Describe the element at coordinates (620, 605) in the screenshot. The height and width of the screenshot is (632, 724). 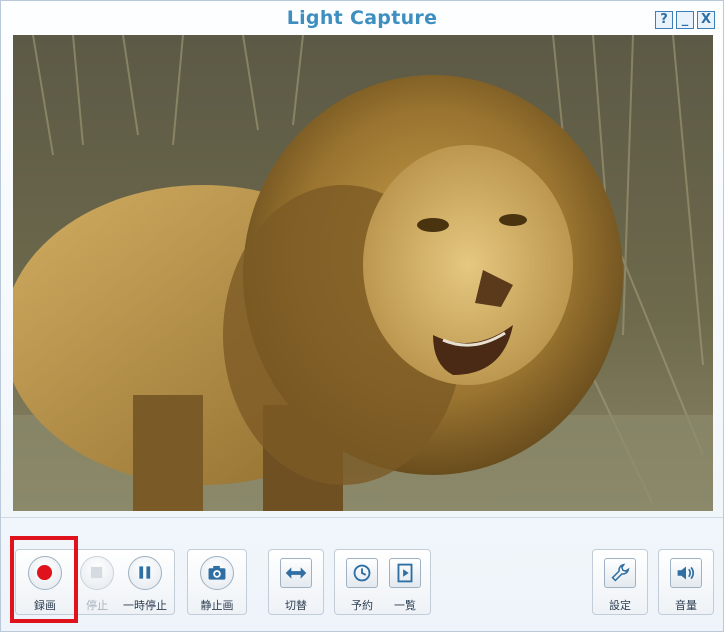
I see `settings-label: 設定` at that location.